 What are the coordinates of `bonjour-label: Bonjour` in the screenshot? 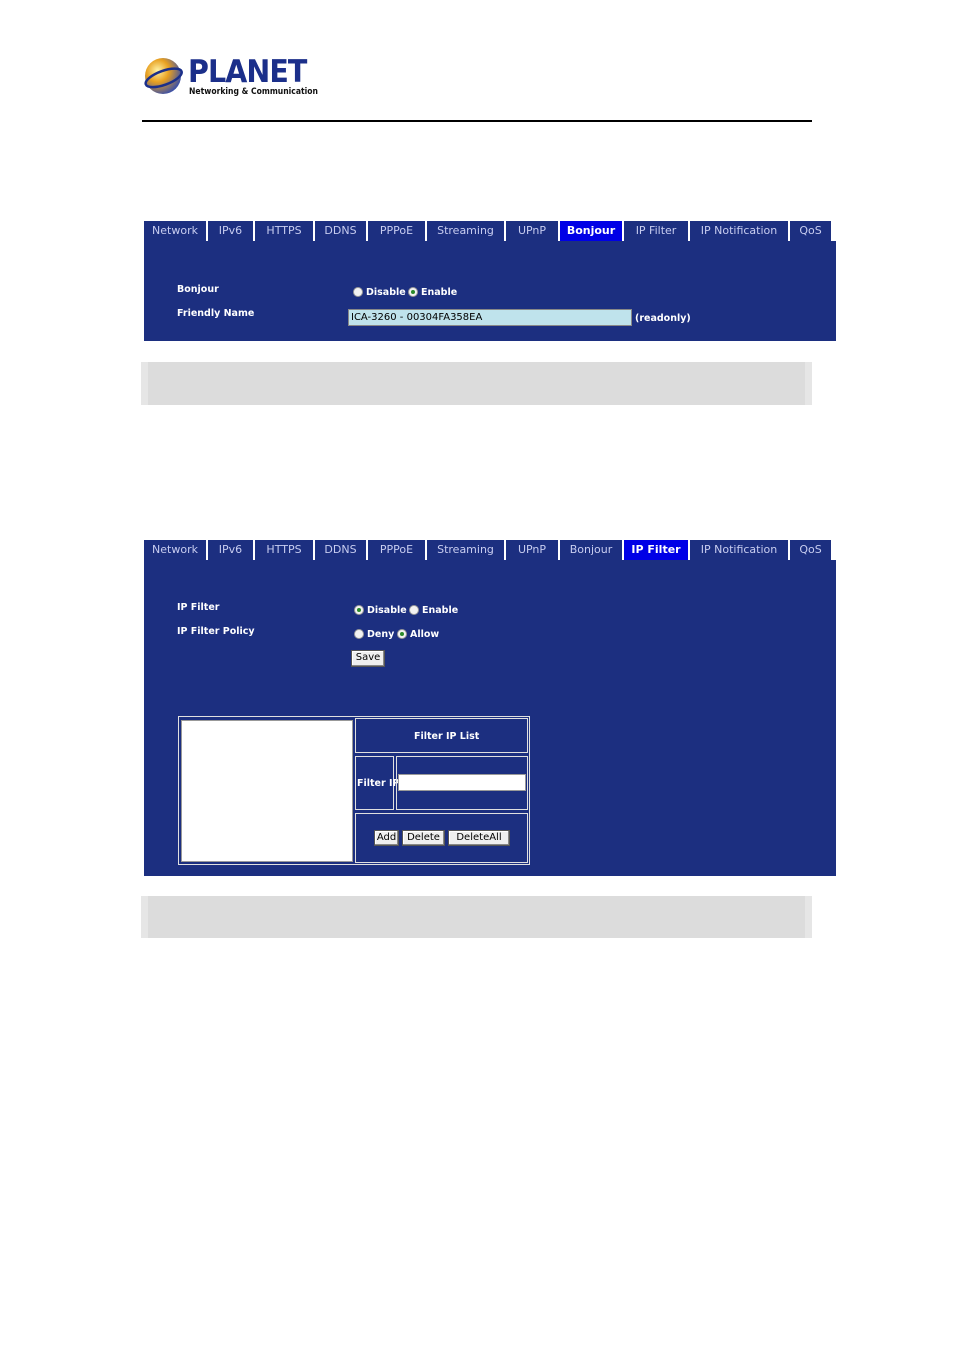 It's located at (198, 289).